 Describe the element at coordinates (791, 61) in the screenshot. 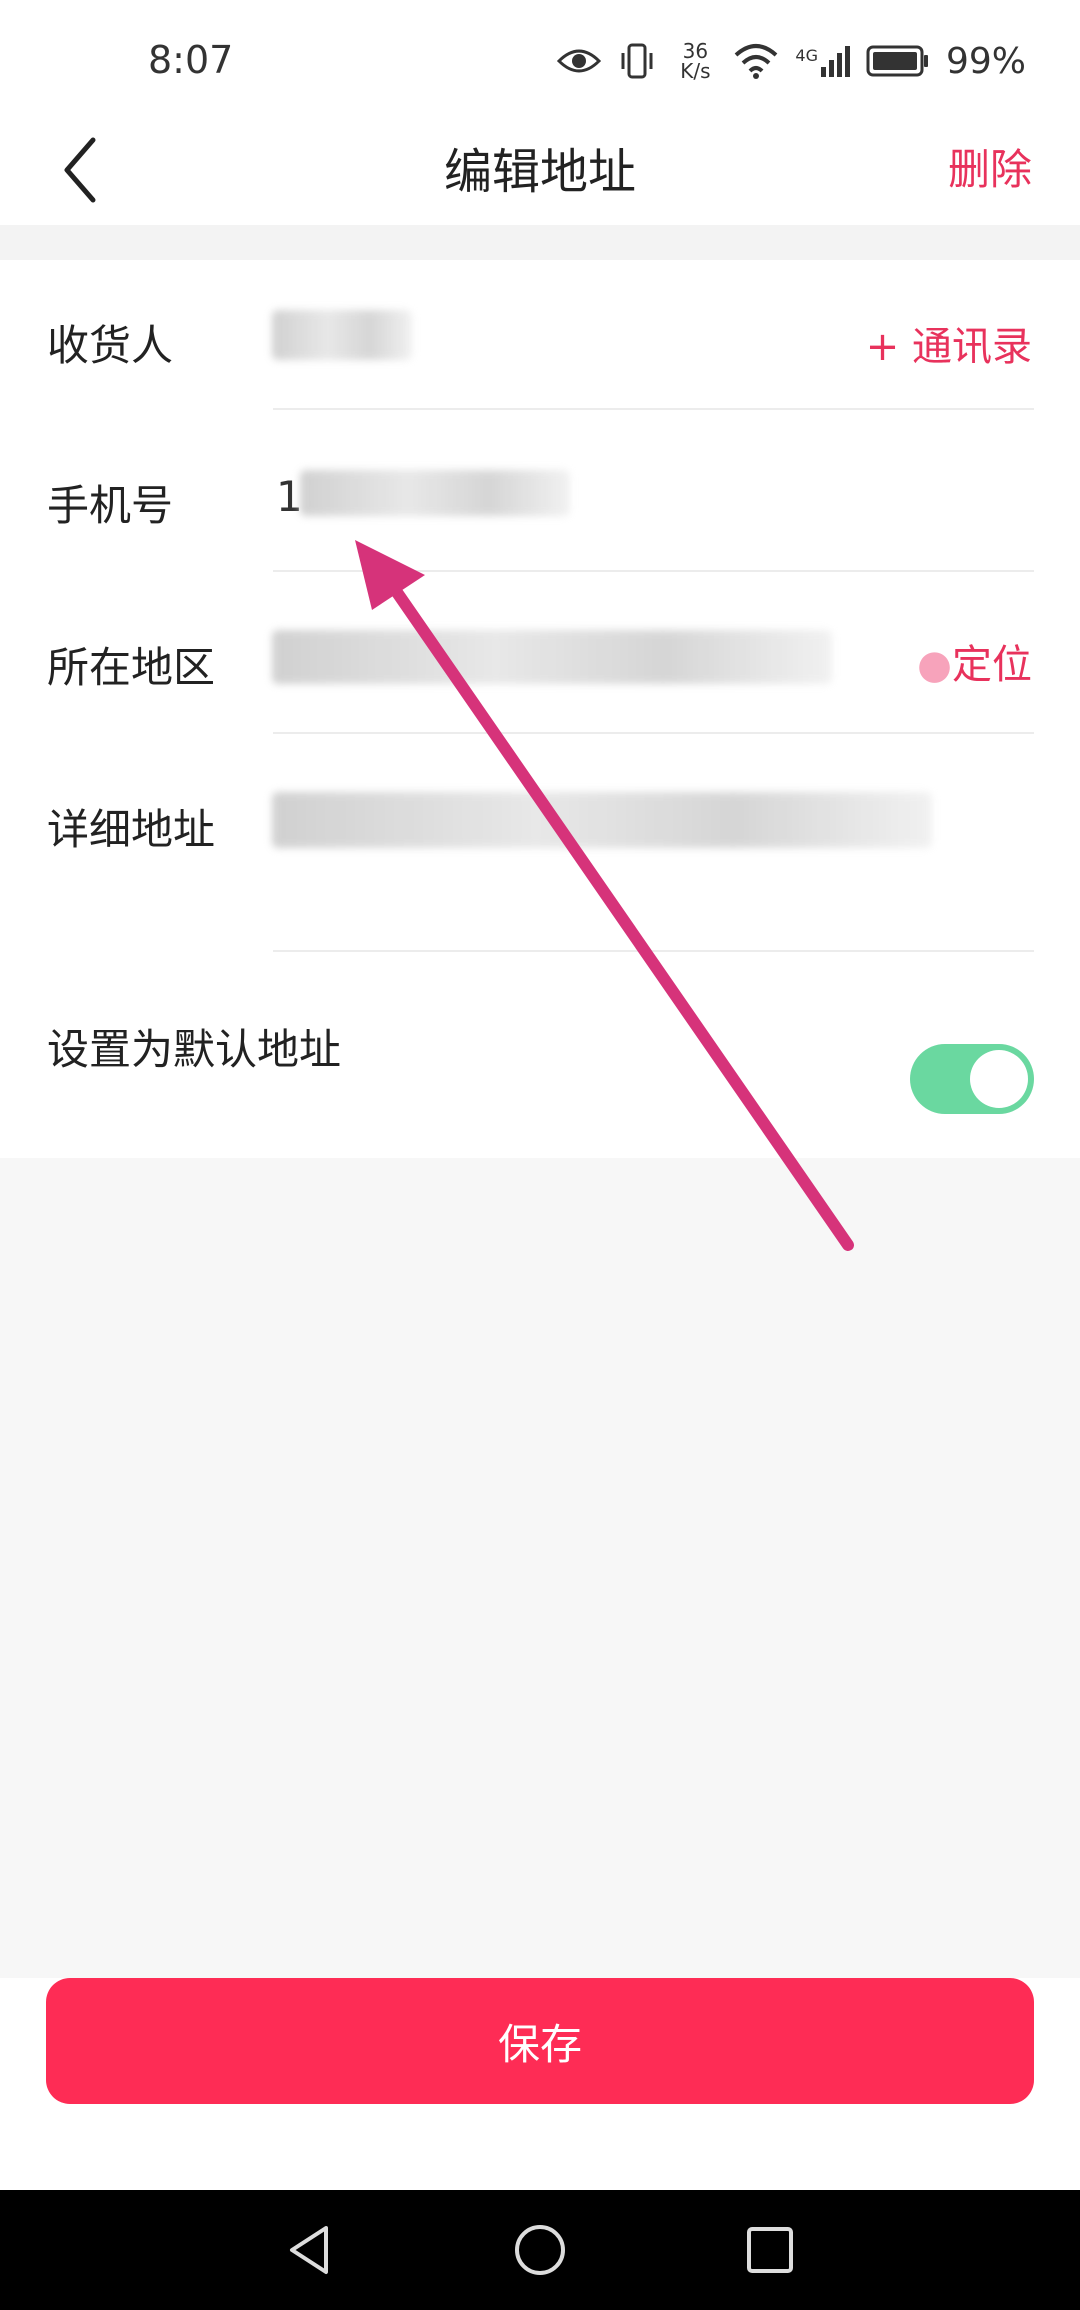

I see `status-icons: 36 K/s 4G 99%` at that location.